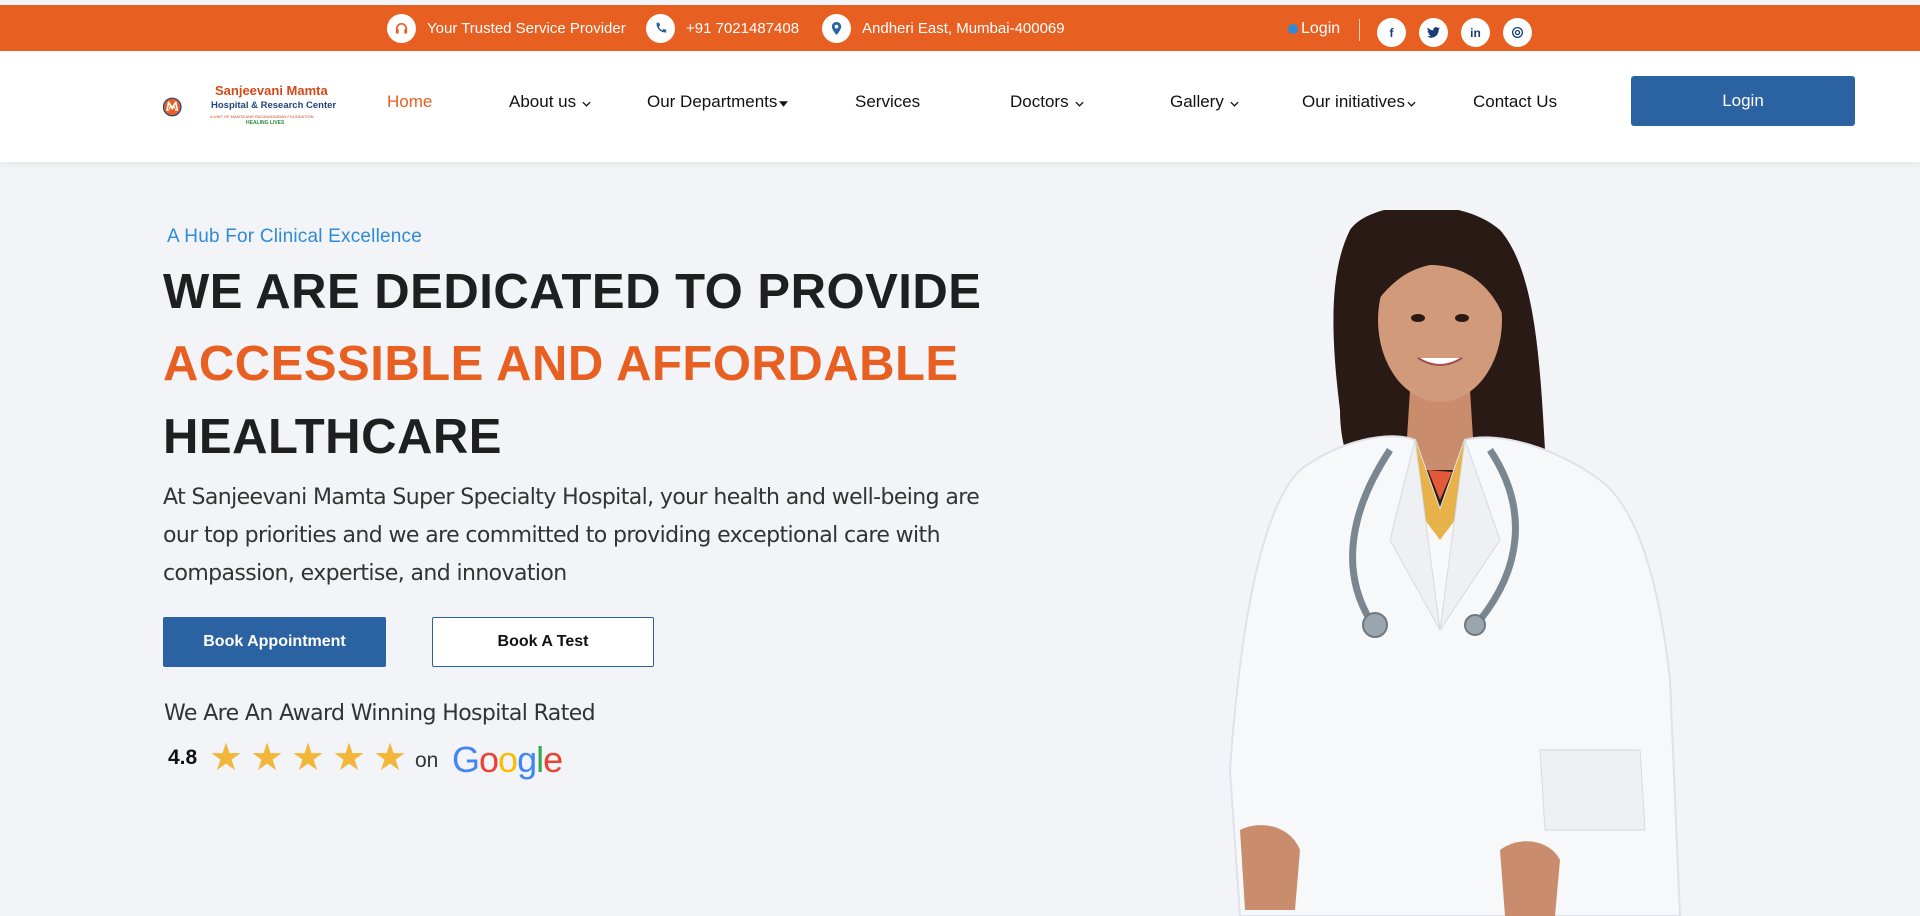 This screenshot has height=916, width=1920. Describe the element at coordinates (427, 760) in the screenshot. I see `rating-on-text: on` at that location.